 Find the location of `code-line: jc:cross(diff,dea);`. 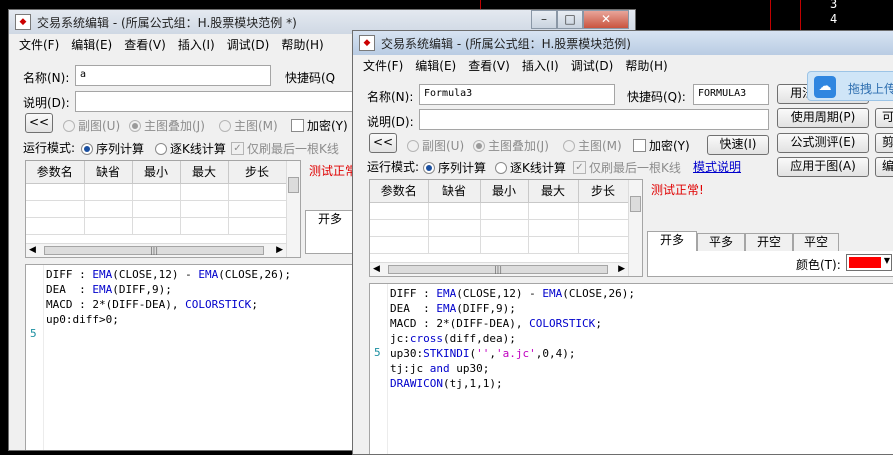

code-line: jc:cross(diff,dea); is located at coordinates (512, 338).